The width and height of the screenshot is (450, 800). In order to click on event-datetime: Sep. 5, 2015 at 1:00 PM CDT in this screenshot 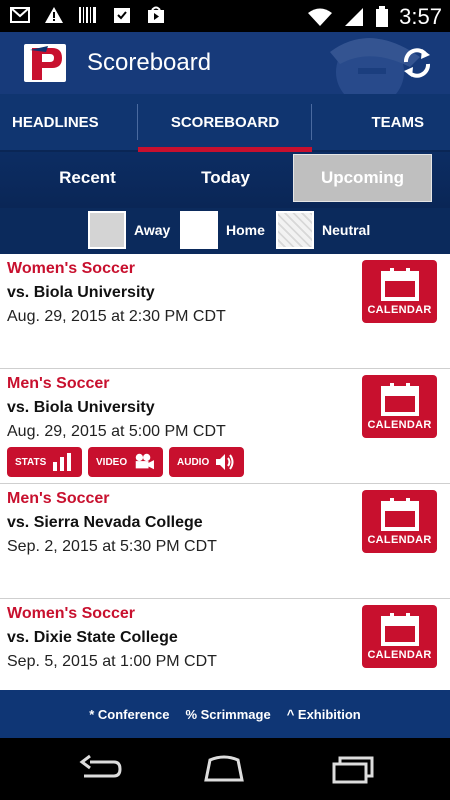, I will do `click(112, 661)`.